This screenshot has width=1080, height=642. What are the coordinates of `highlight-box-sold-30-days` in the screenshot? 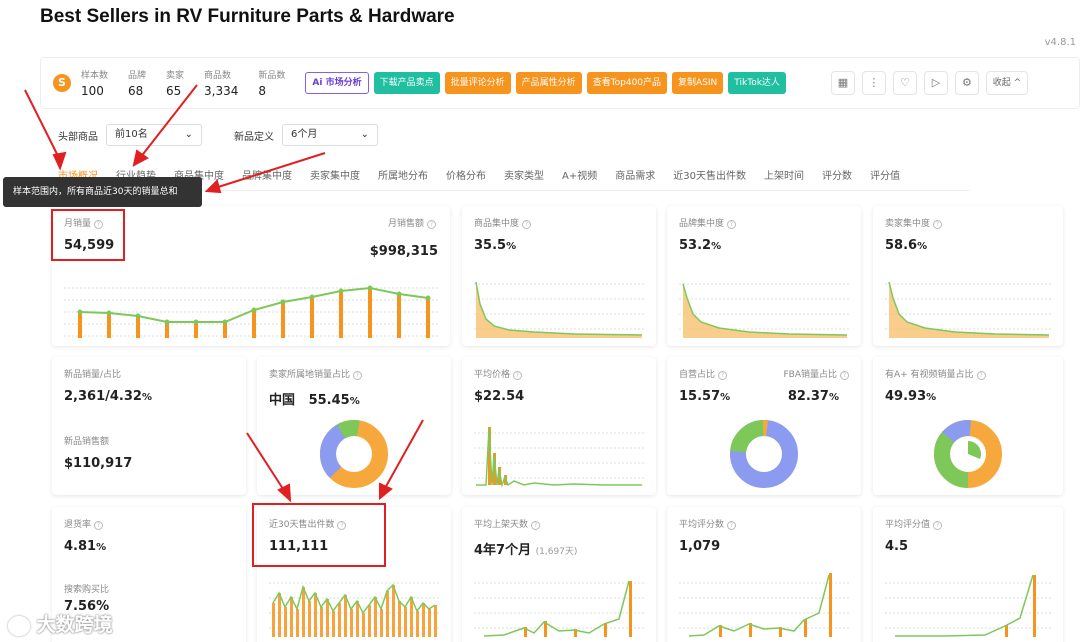 It's located at (319, 535).